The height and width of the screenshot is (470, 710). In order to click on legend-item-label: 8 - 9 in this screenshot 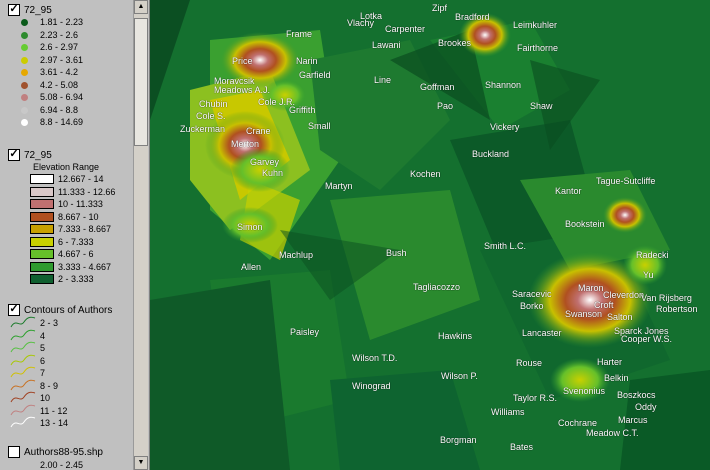, I will do `click(49, 385)`.